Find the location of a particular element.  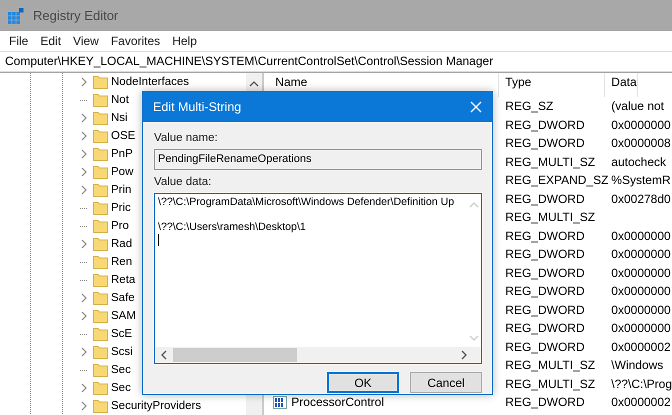

ok-button: OK is located at coordinates (363, 382).